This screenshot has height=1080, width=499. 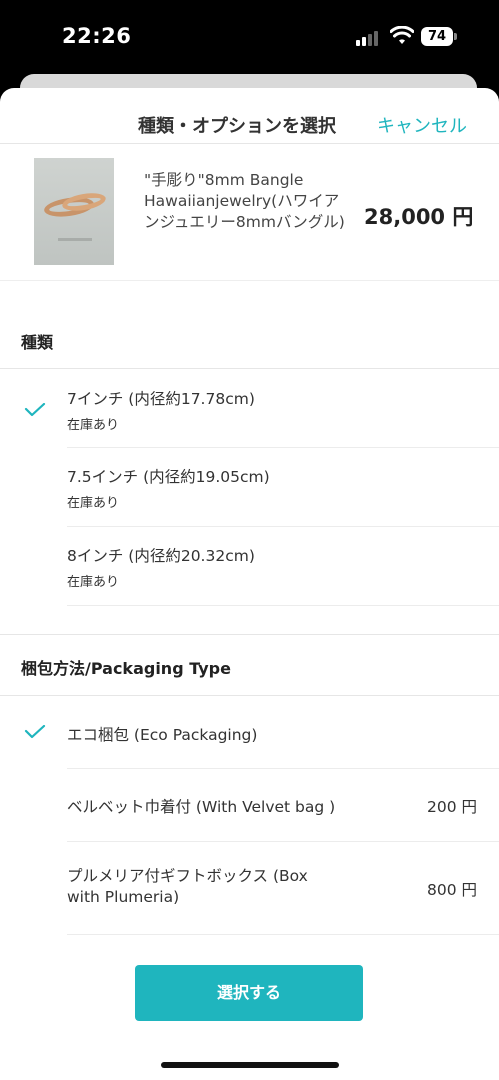 What do you see at coordinates (37, 342) in the screenshot?
I see `type-section-title: 種類` at bounding box center [37, 342].